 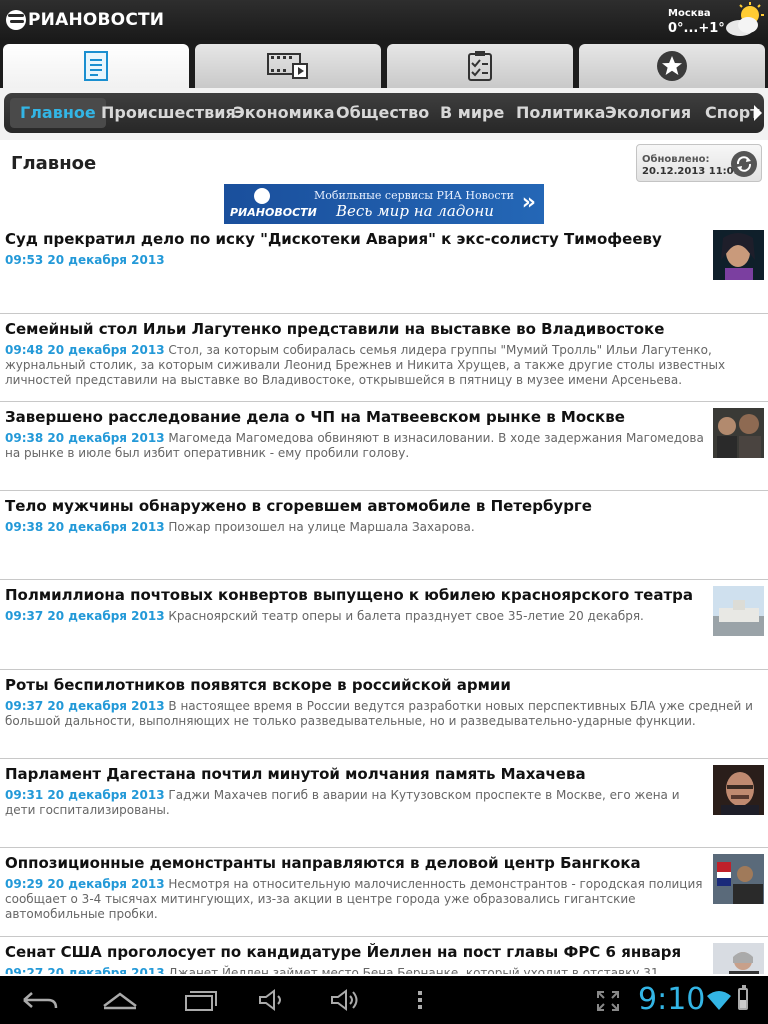 I want to click on recent-apps-icon, so click(x=201, y=1001).